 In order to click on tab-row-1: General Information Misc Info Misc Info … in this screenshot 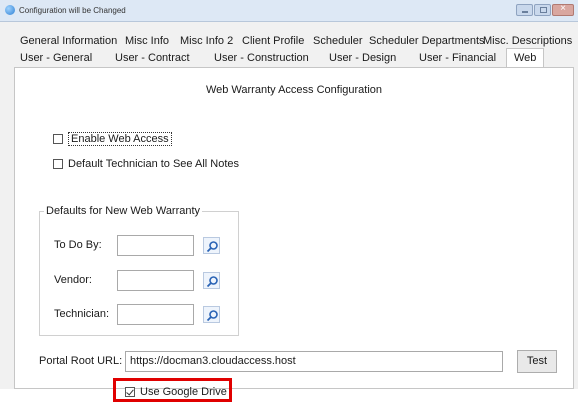, I will do `click(289, 41)`.